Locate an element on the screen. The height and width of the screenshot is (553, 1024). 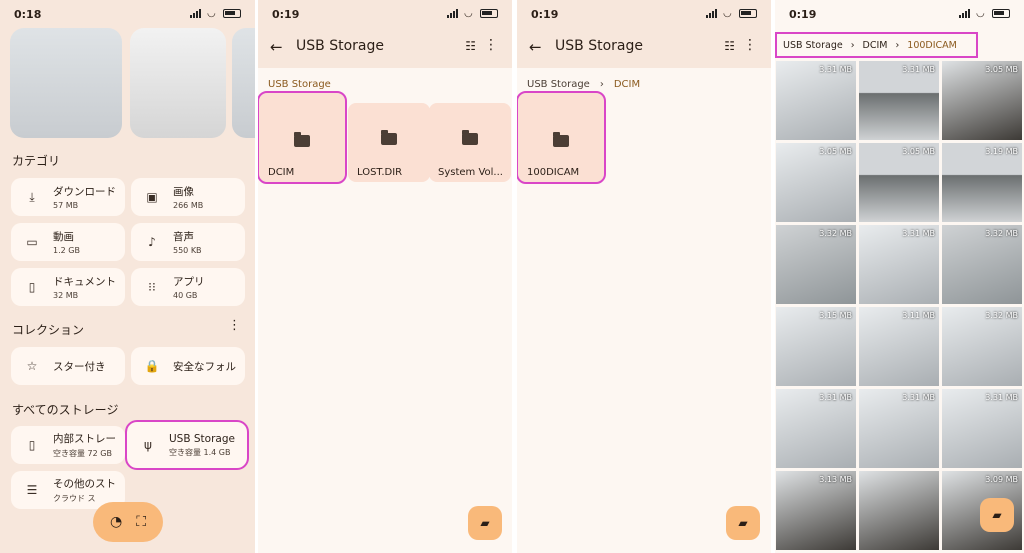
category-documents: ▯ ドキュメント 32 MB is located at coordinates (68, 287).